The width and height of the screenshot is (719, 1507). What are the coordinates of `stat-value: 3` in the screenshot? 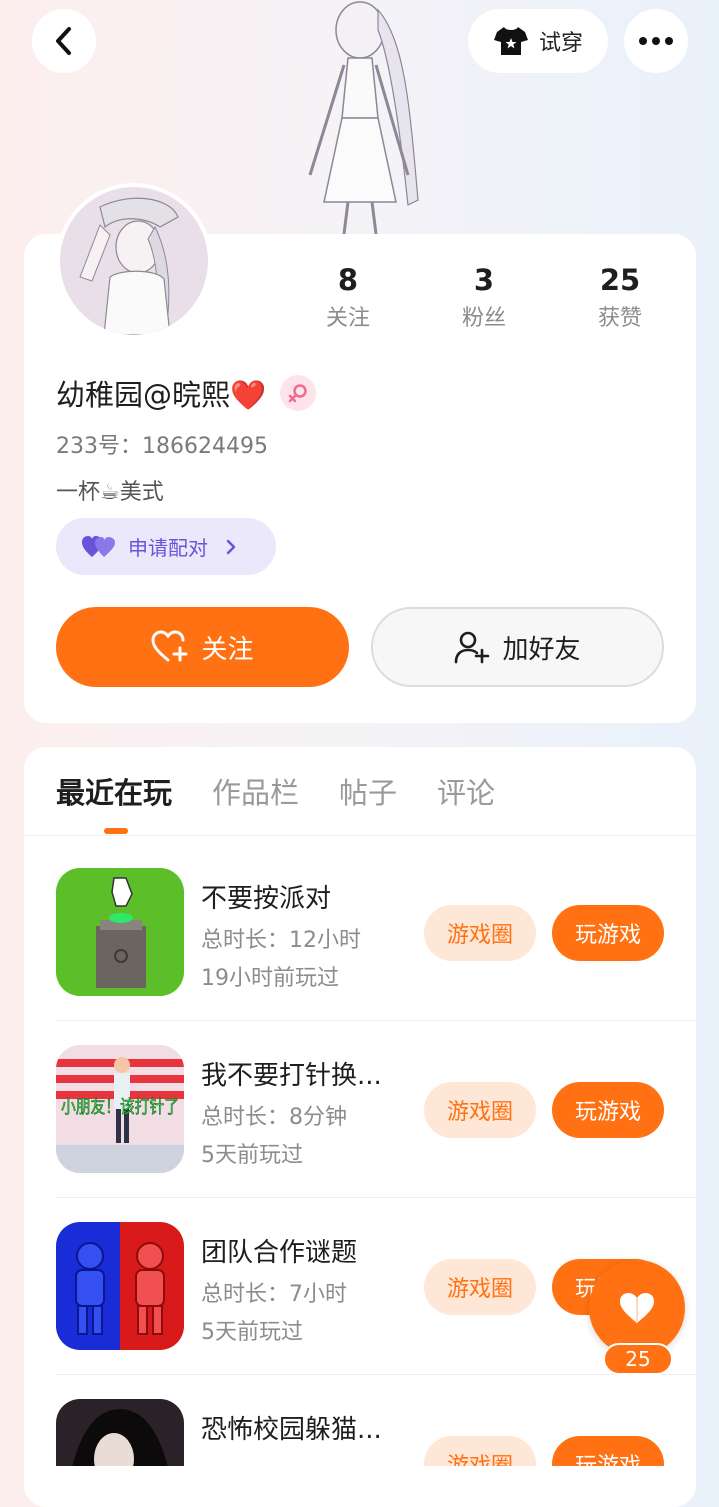 It's located at (484, 280).